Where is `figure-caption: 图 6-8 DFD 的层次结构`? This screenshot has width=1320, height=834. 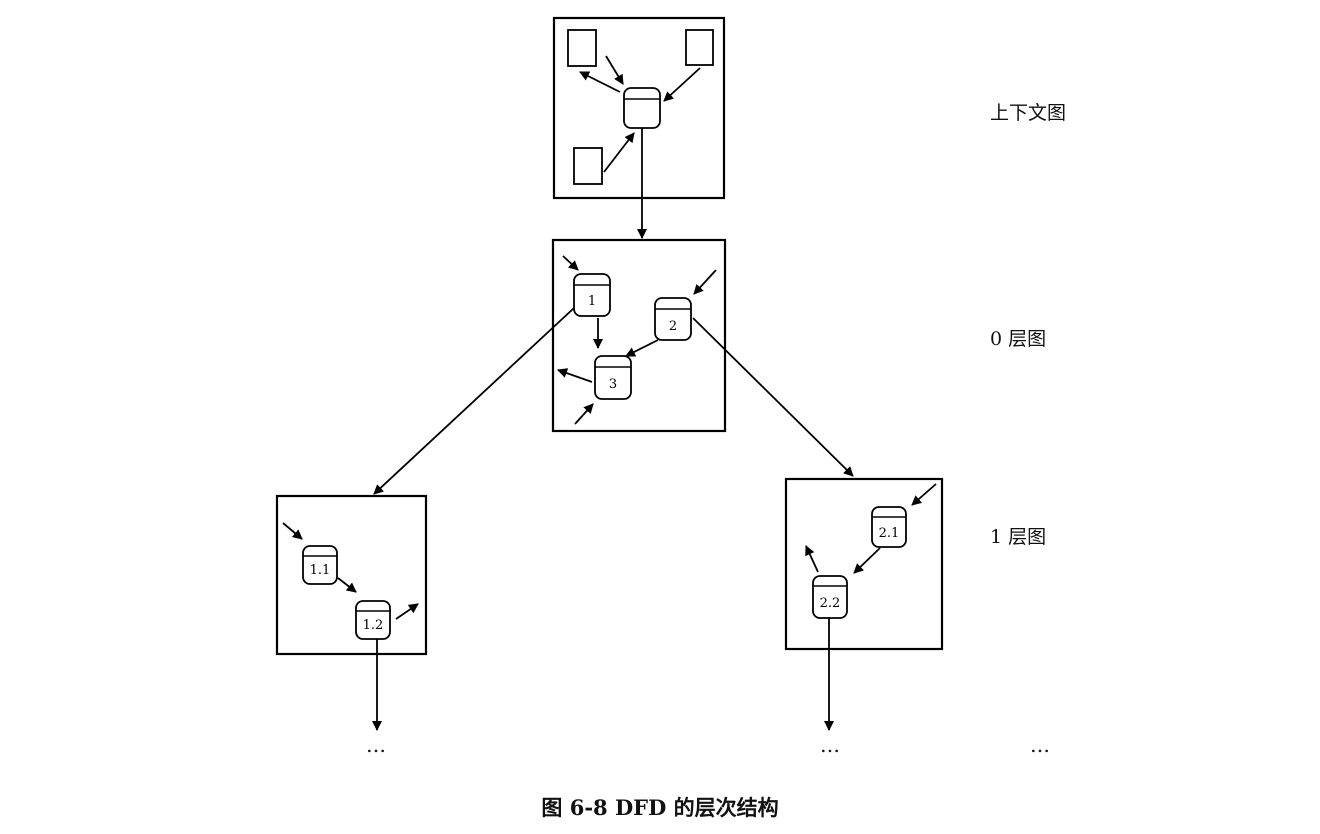 figure-caption: 图 6-8 DFD 的层次结构 is located at coordinates (660, 807).